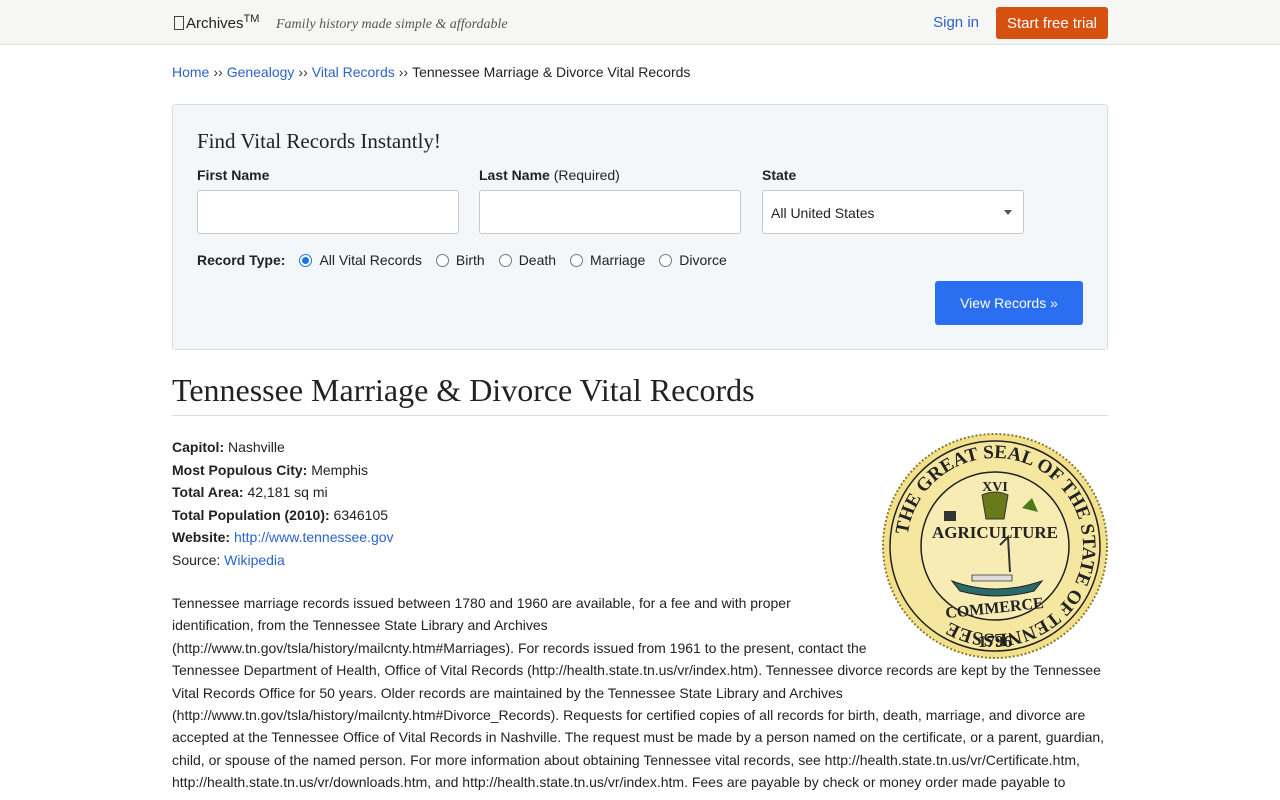 This screenshot has width=1280, height=800. What do you see at coordinates (306, 260) in the screenshot?
I see `radio-button-checked` at bounding box center [306, 260].